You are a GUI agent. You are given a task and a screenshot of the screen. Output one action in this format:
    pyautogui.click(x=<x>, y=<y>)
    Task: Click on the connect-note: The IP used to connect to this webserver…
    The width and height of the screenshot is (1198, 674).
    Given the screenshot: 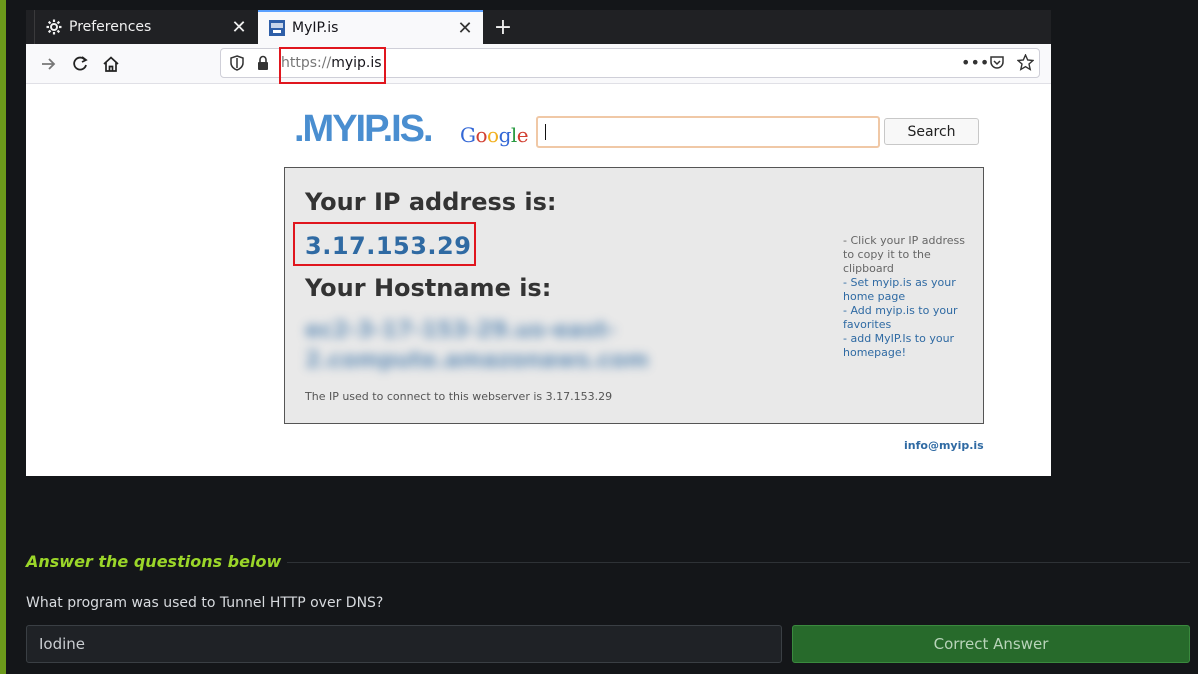 What is the action you would take?
    pyautogui.click(x=459, y=396)
    